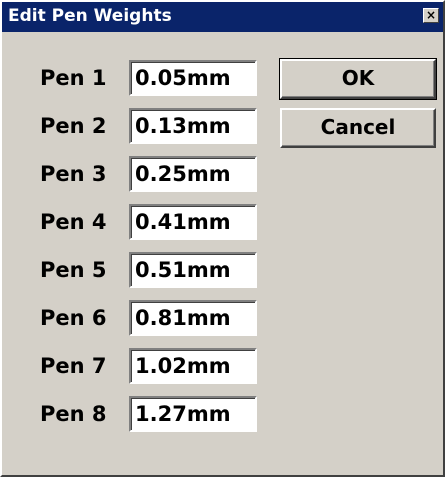 Image resolution: width=445 pixels, height=477 pixels. I want to click on pen-4-weight-input, so click(193, 222).